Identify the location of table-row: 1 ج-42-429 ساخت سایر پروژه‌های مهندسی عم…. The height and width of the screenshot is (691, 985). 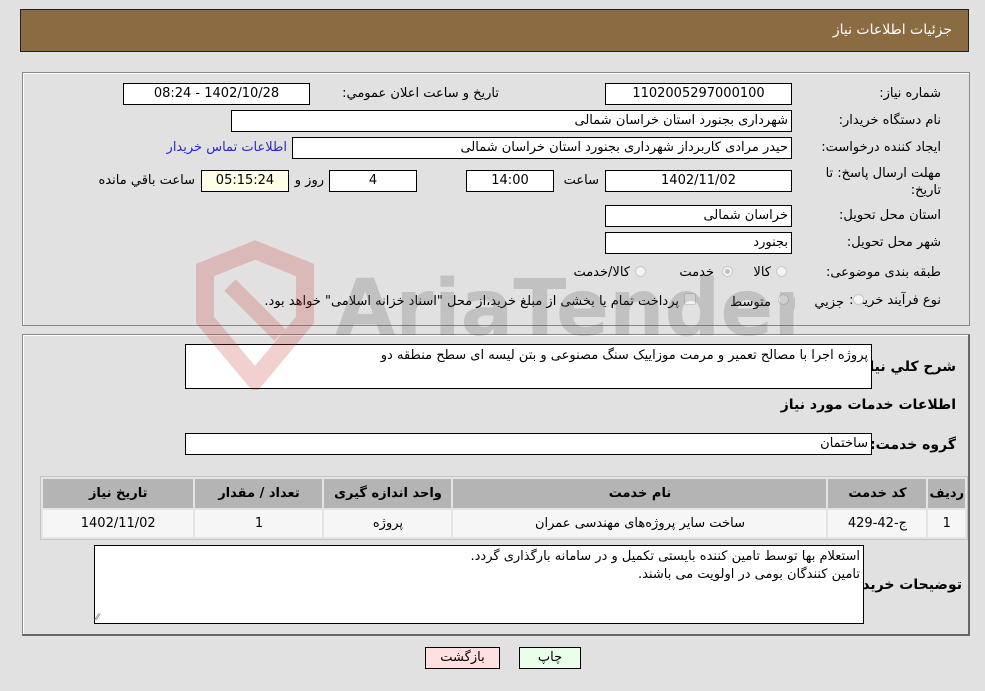
(504, 523).